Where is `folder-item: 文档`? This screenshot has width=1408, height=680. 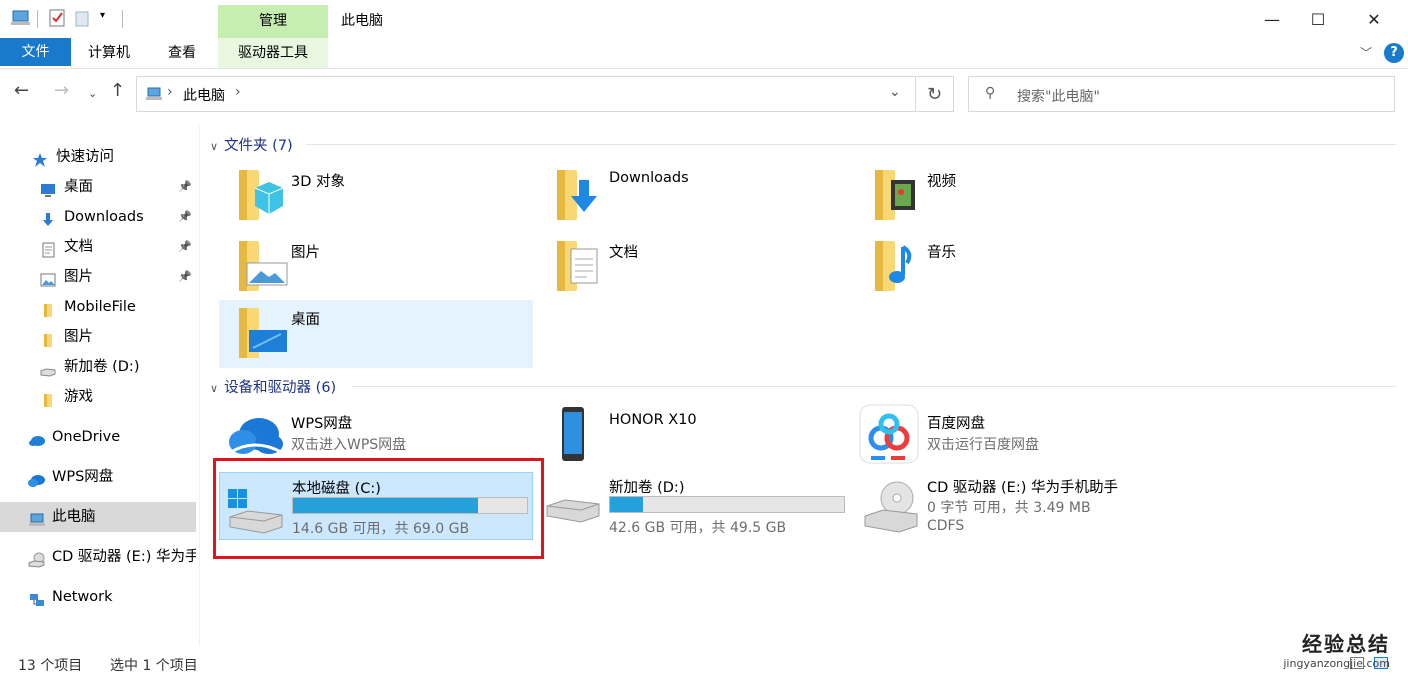 folder-item: 文档 is located at coordinates (694, 267).